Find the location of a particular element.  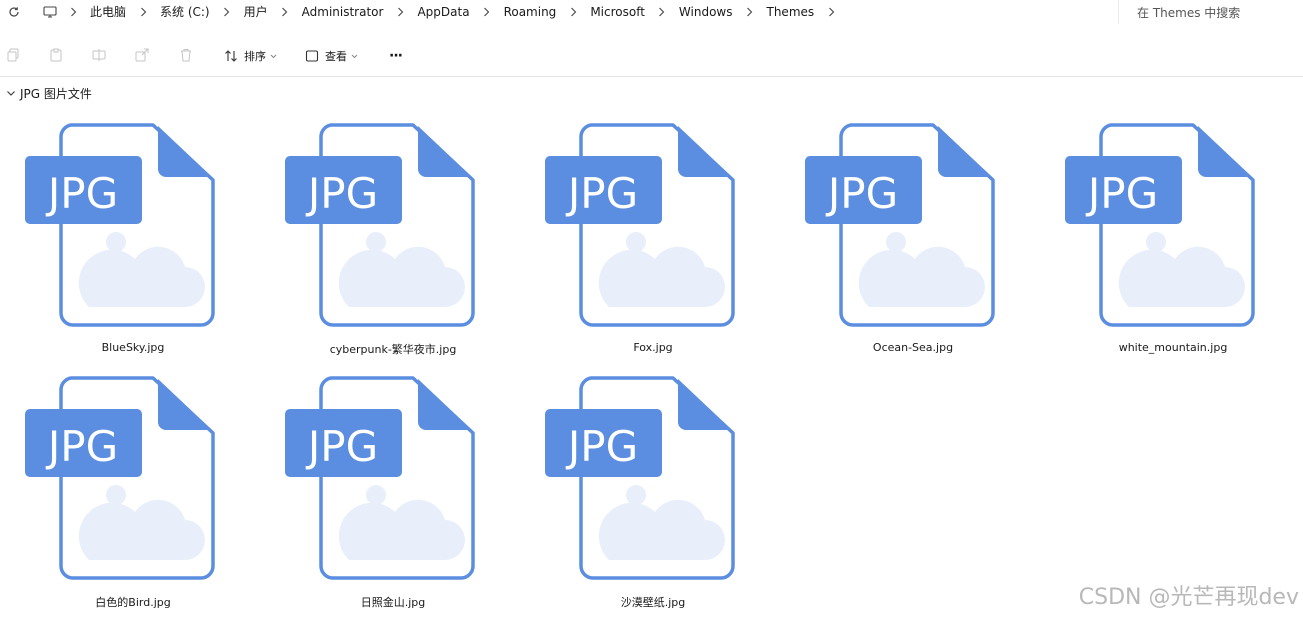

group-title: JPG 图片文件 is located at coordinates (56, 93).